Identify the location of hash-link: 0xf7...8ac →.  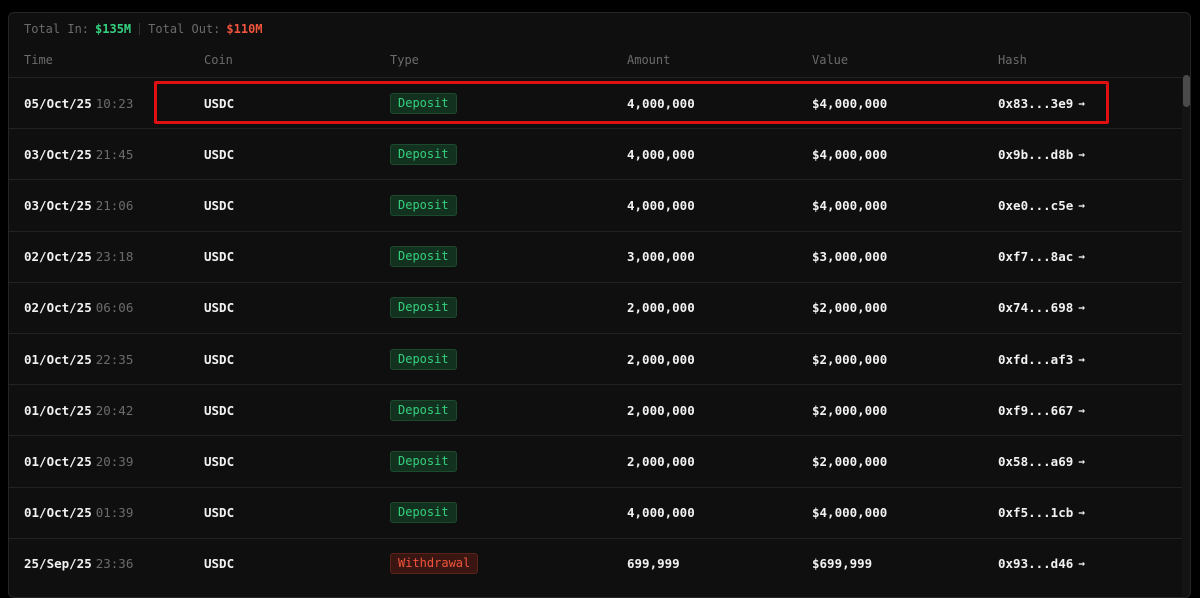
(1041, 257).